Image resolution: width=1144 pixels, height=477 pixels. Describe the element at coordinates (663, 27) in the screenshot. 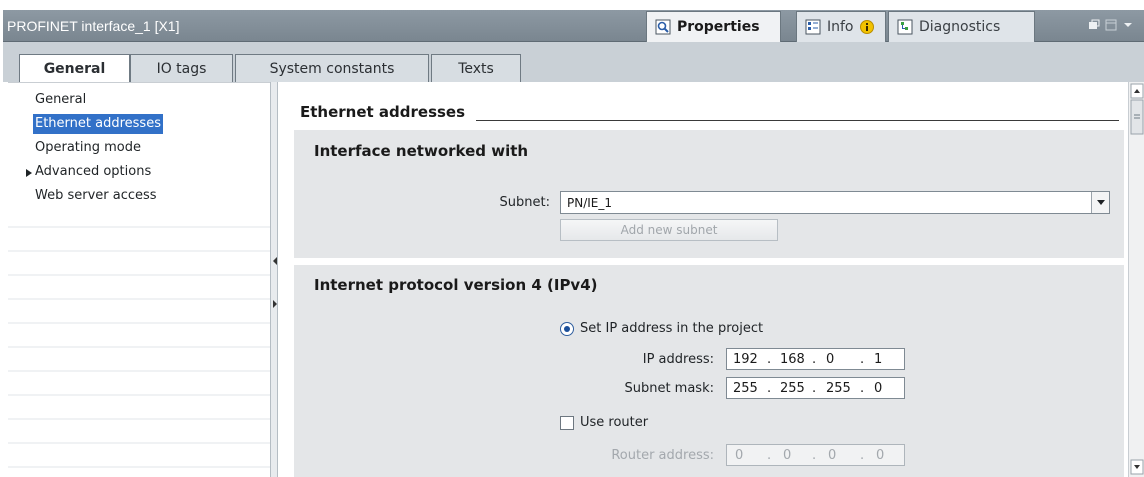

I see `properties-icon` at that location.